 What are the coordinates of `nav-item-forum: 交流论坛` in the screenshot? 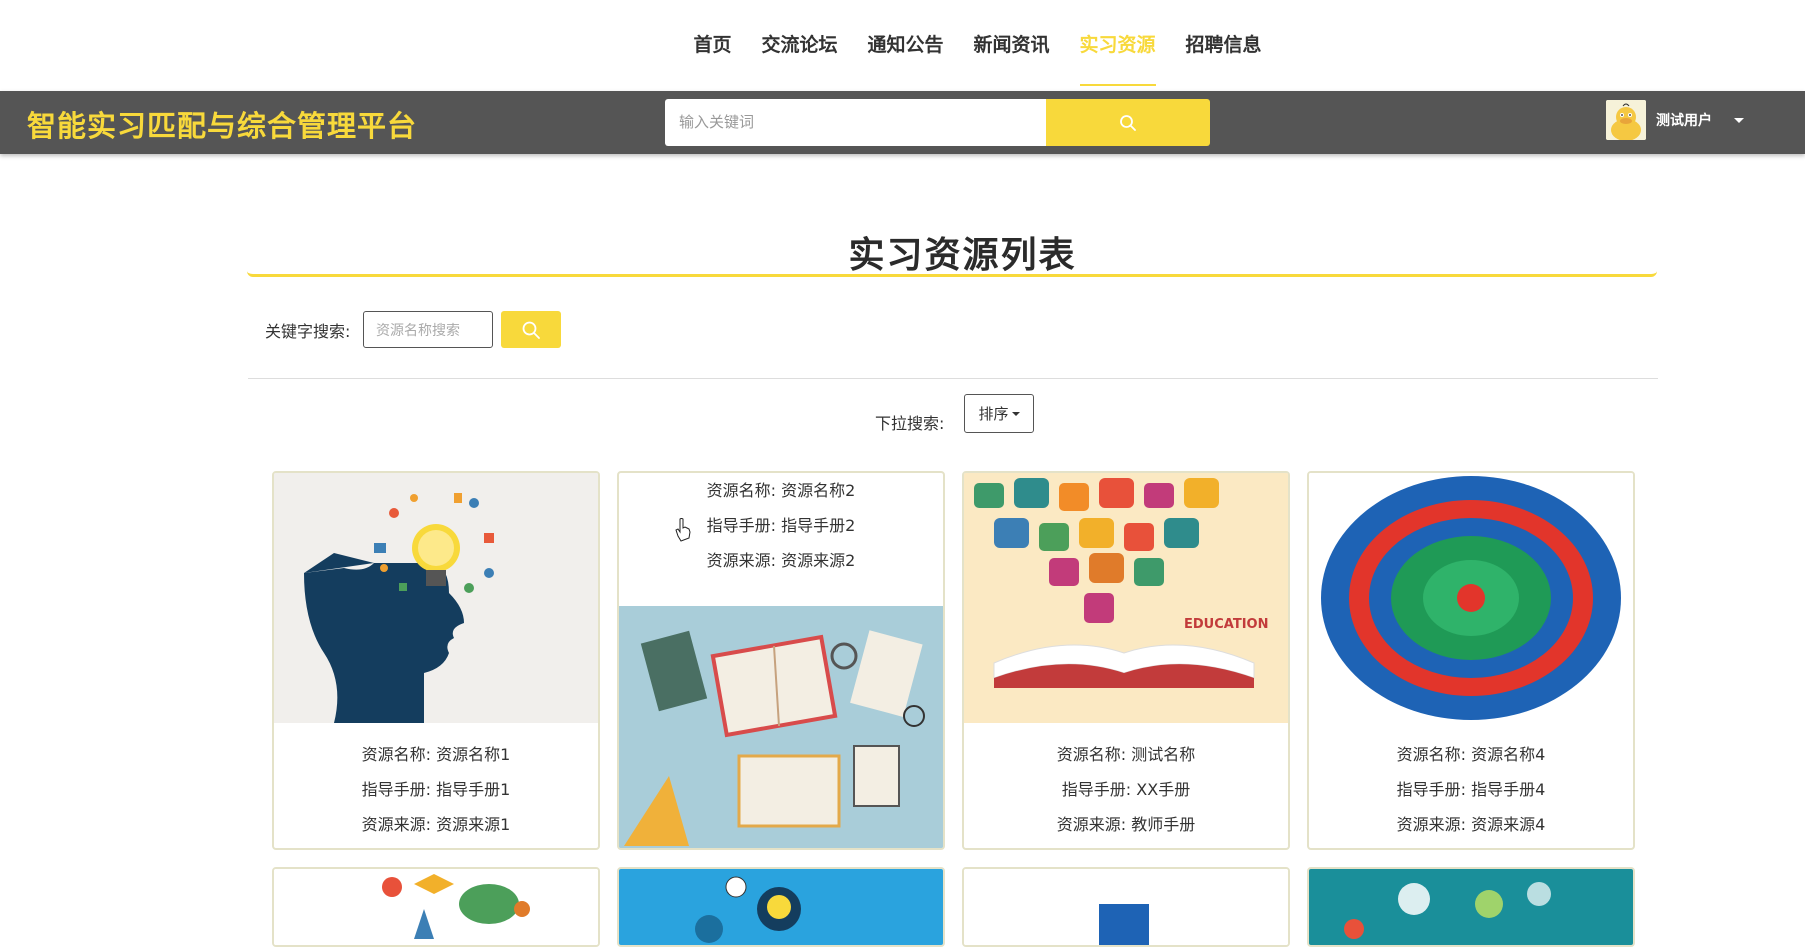 It's located at (799, 43).